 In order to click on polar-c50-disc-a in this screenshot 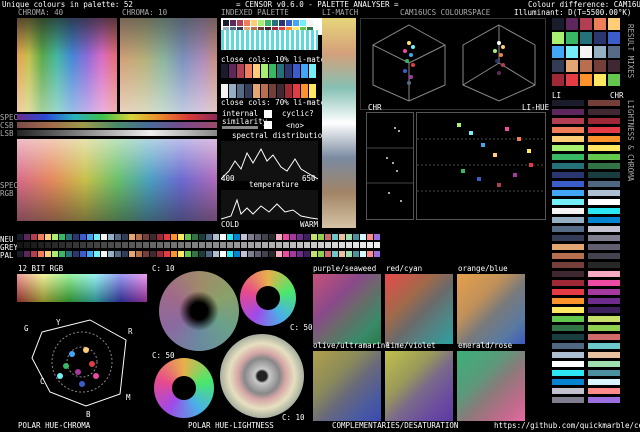, I will do `click(268, 298)`.